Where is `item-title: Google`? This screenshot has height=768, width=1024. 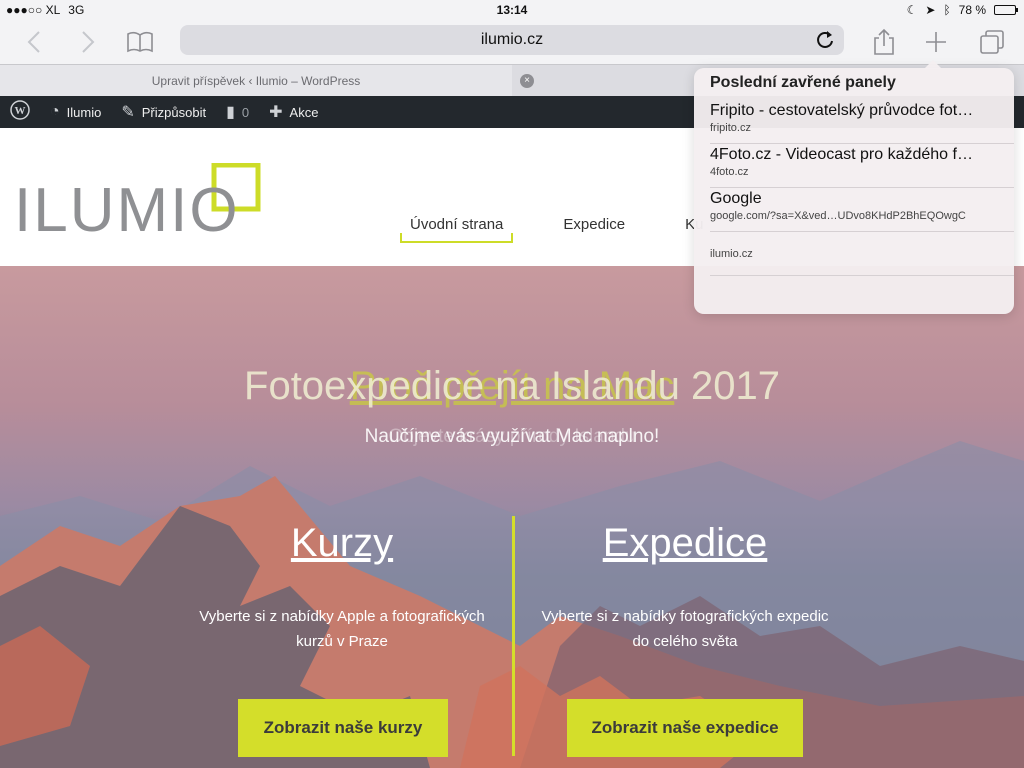
item-title: Google is located at coordinates (736, 198).